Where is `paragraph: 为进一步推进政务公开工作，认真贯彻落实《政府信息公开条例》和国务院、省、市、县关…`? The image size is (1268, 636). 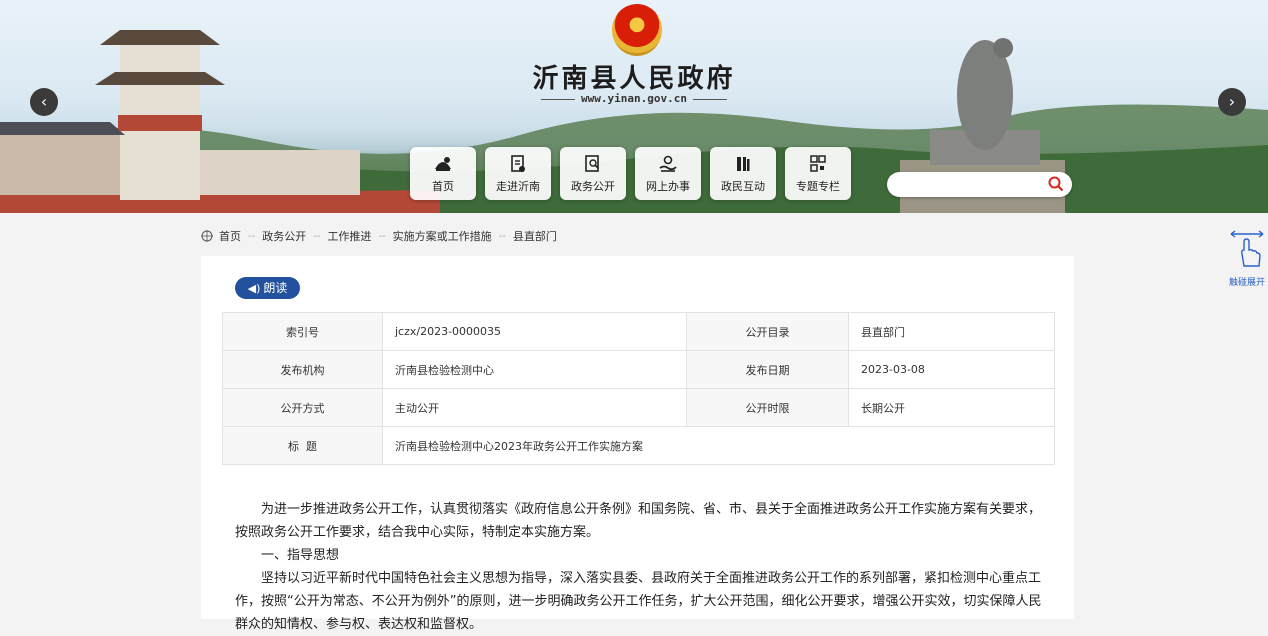
paragraph: 为进一步推进政务公开工作，认真贯彻落实《政府信息公开条例》和国务院、省、市、县关… is located at coordinates (638, 521).